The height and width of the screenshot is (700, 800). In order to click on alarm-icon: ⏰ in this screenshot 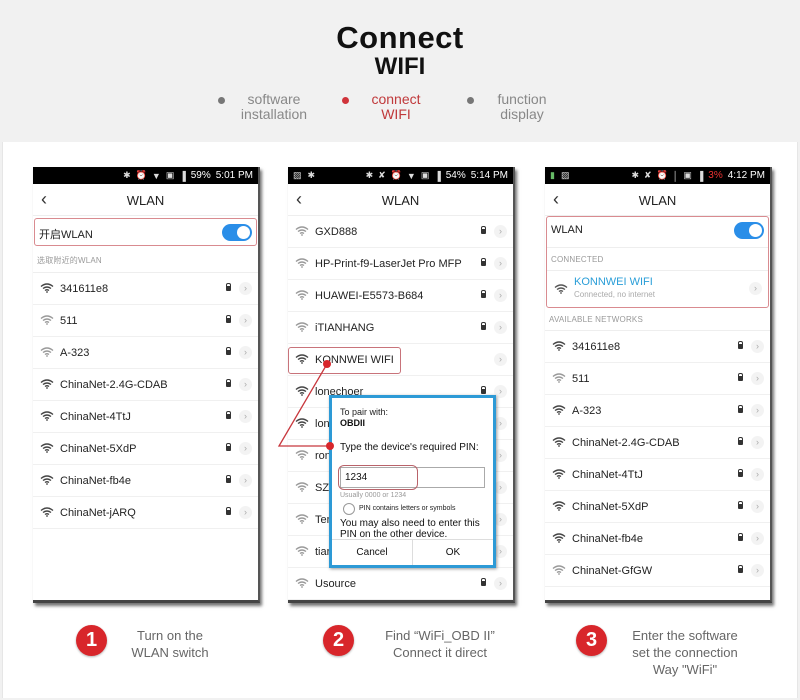, I will do `click(396, 175)`.